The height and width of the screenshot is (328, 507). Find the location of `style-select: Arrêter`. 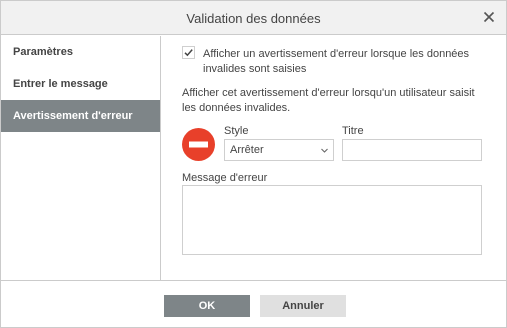

style-select: Arrêter is located at coordinates (279, 150).